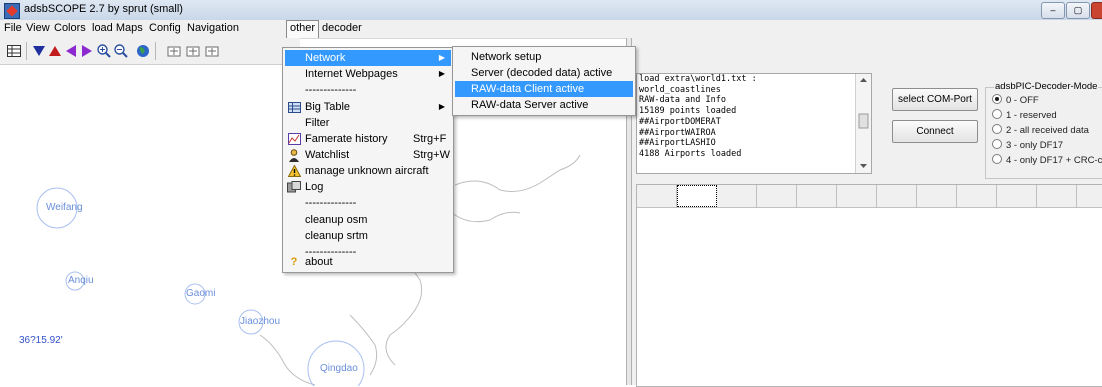 The image size is (1102, 387). What do you see at coordinates (368, 107) in the screenshot?
I see `menu-item-big-table: Big Table ▶` at bounding box center [368, 107].